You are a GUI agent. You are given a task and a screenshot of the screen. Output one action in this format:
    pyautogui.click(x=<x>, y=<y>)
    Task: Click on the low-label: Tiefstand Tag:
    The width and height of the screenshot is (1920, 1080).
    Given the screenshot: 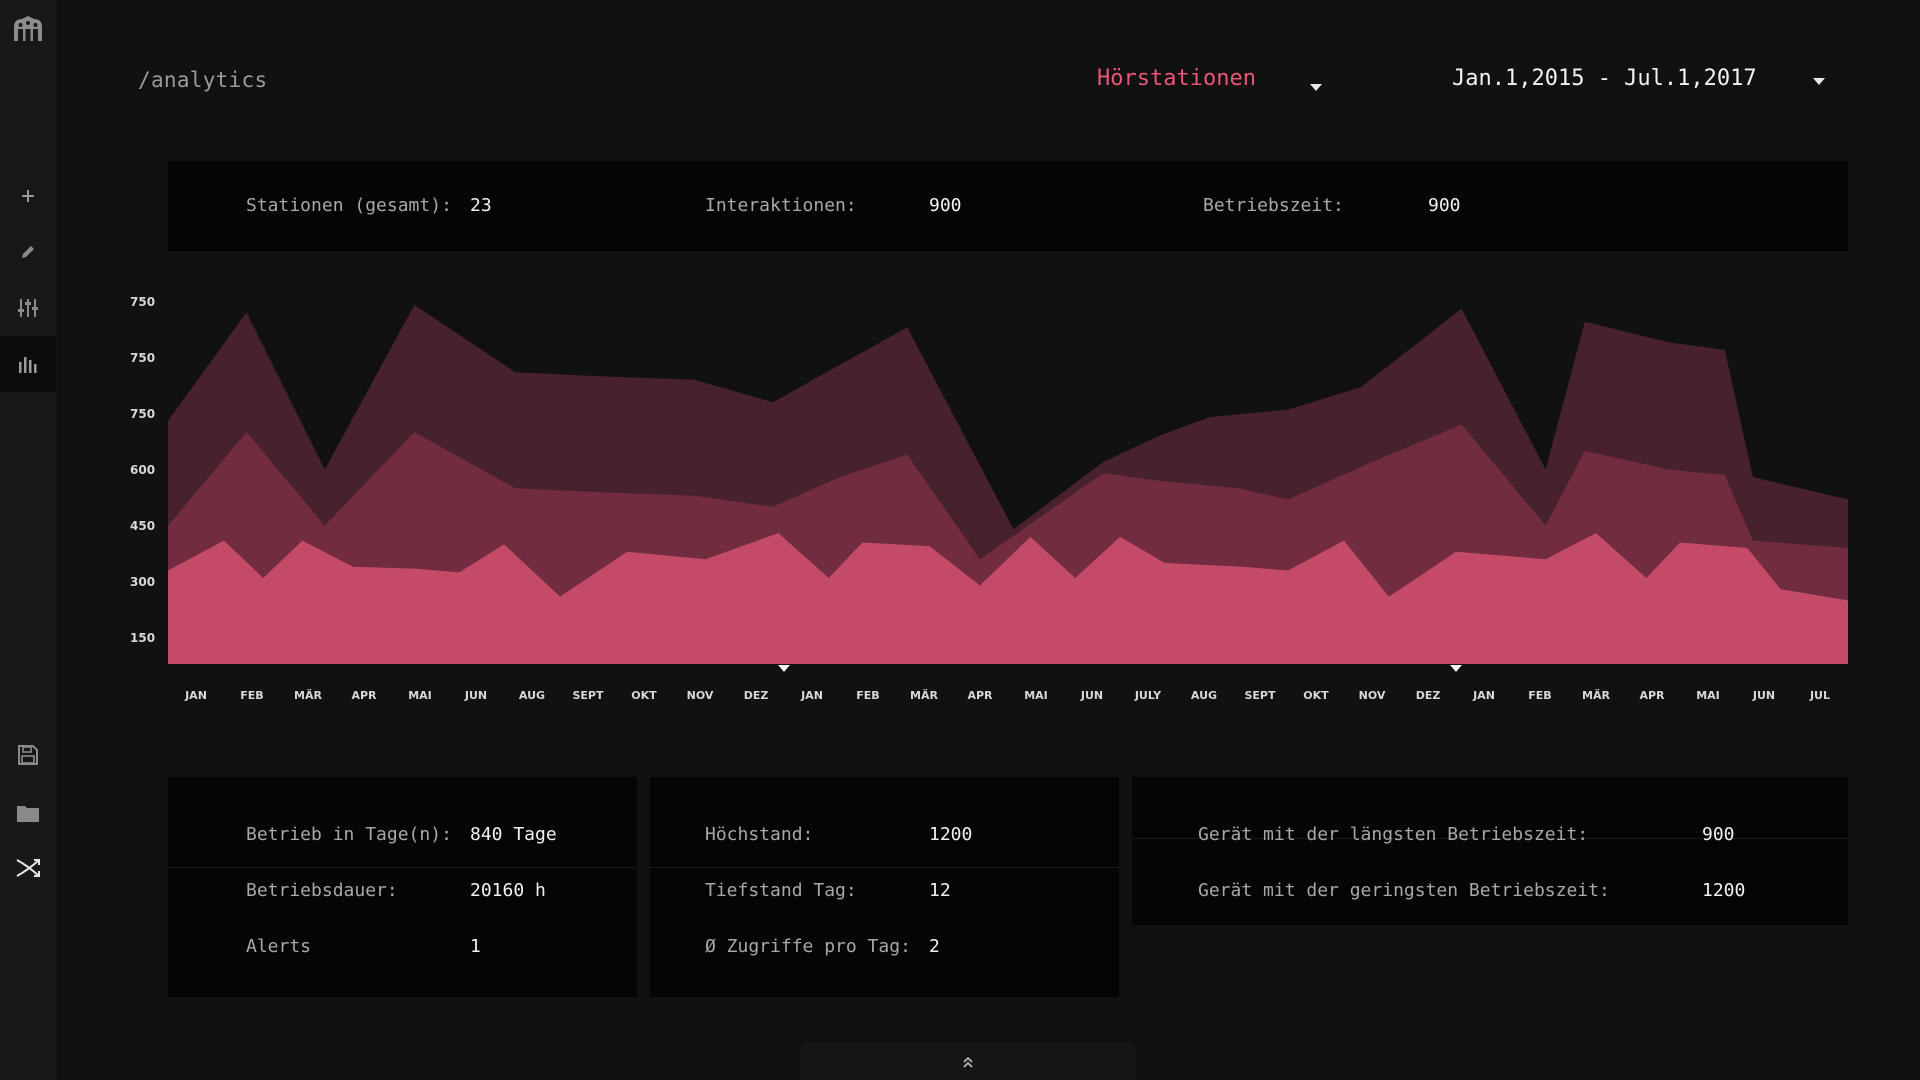 What is the action you would take?
    pyautogui.click(x=781, y=890)
    